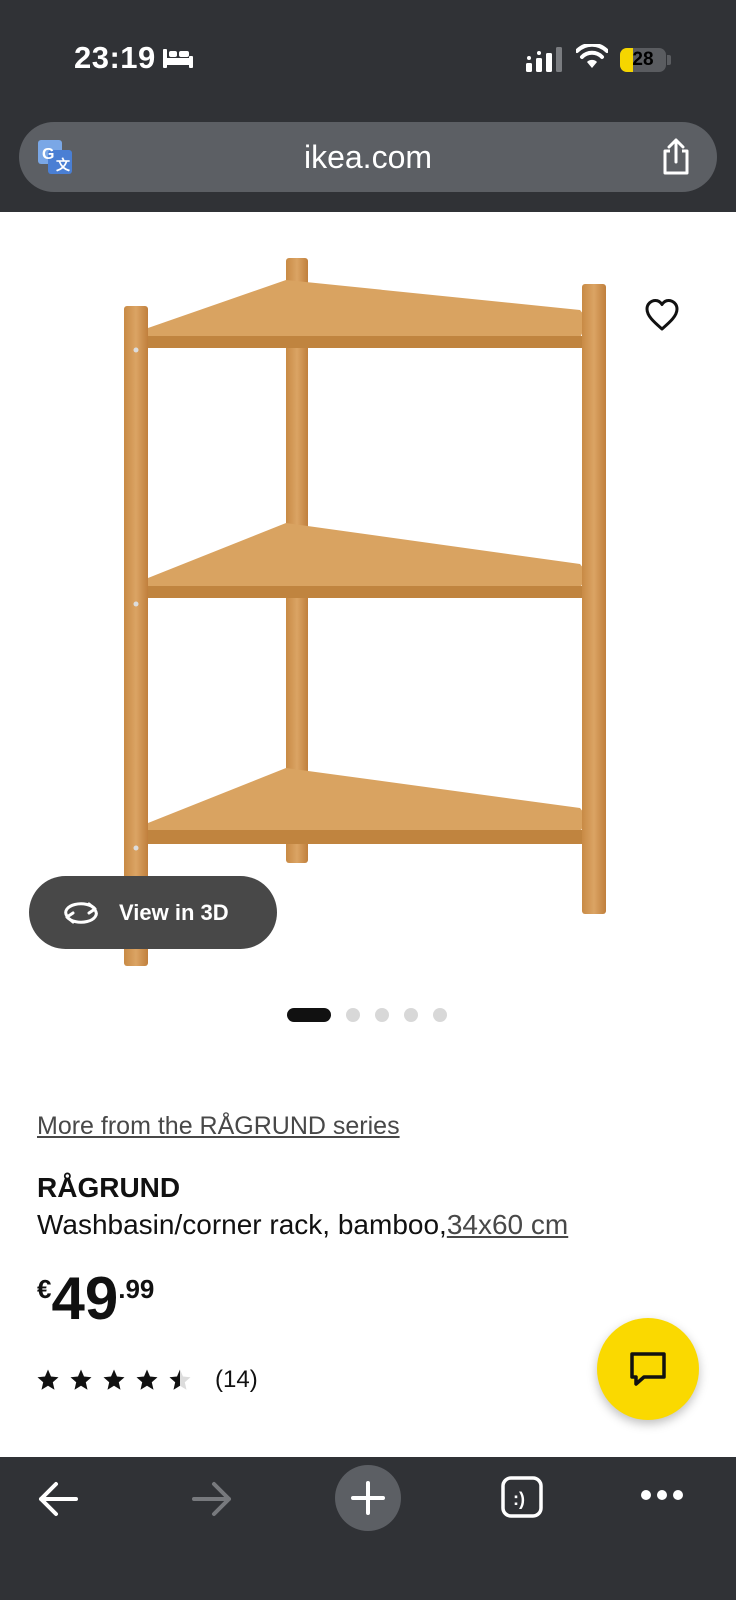 The height and width of the screenshot is (1600, 736). I want to click on browser-bottom-toolbar: :), so click(368, 1528).